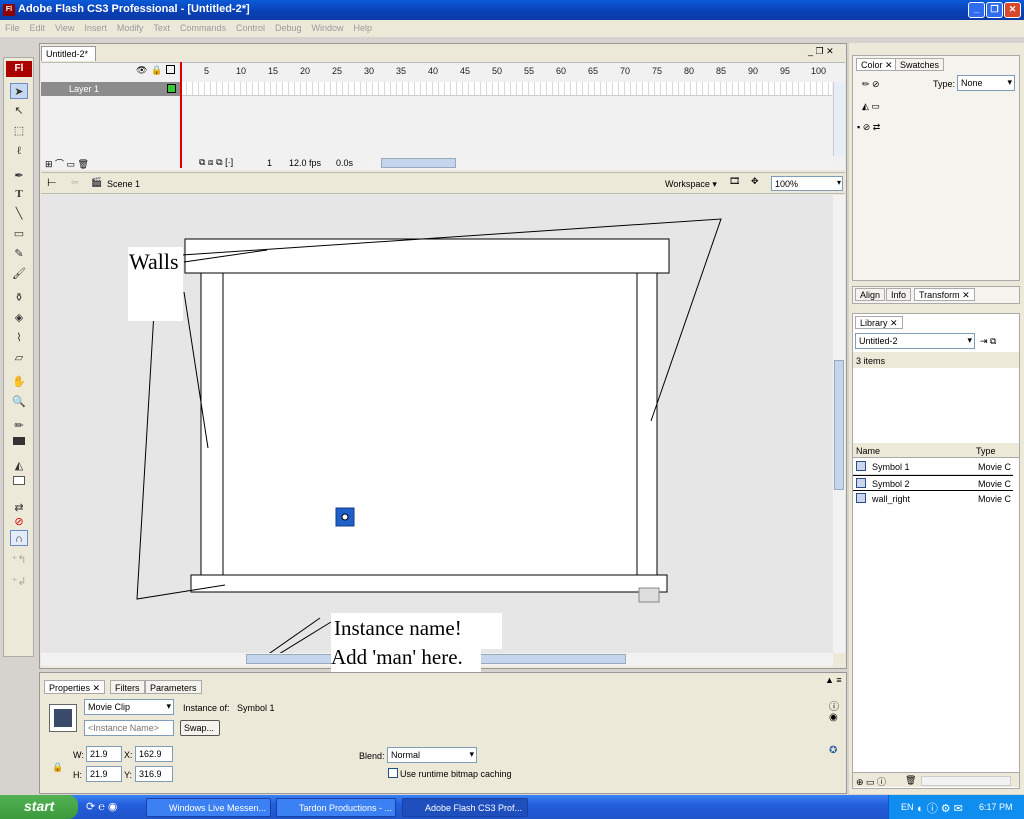 The width and height of the screenshot is (1024, 819). What do you see at coordinates (933, 499) in the screenshot?
I see `library-item: wall_right Movie C` at bounding box center [933, 499].